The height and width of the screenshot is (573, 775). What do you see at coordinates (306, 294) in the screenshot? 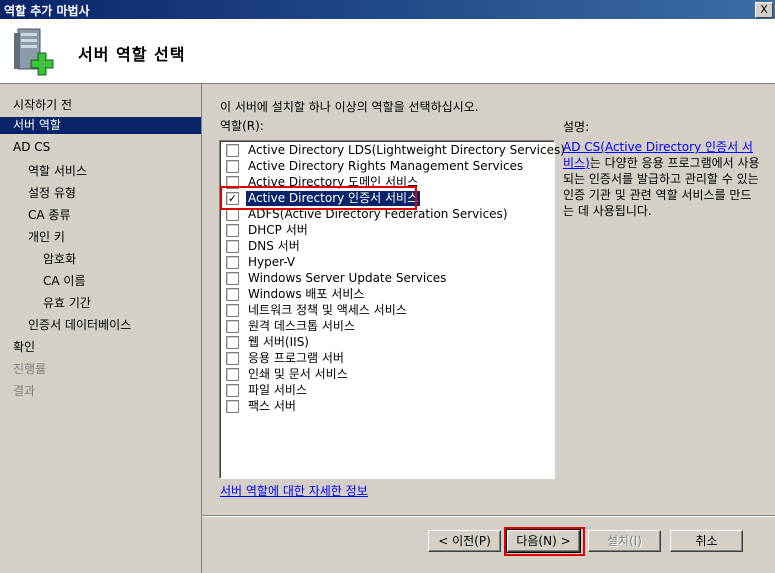
I see `role-label: Windows 배포 서비스` at bounding box center [306, 294].